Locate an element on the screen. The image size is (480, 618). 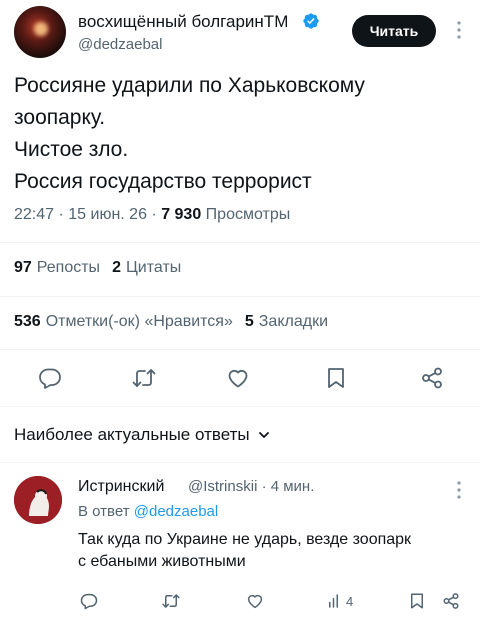
repost-button is located at coordinates (144, 378).